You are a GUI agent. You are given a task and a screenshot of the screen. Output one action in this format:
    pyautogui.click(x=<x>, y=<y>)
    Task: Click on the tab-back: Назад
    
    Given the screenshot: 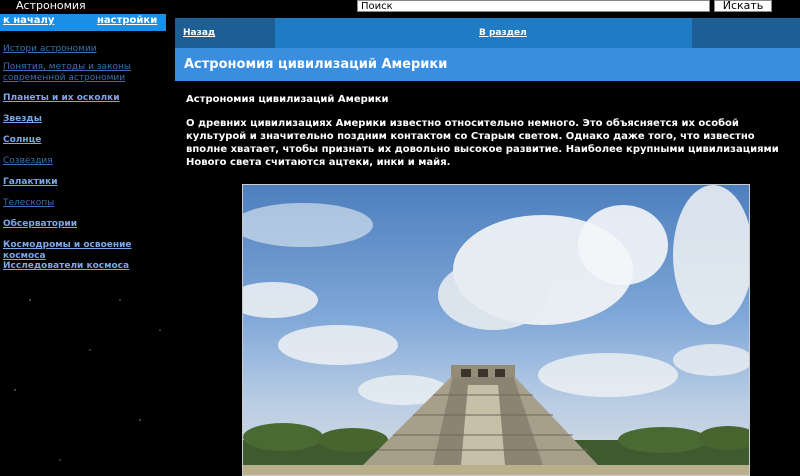 What is the action you would take?
    pyautogui.click(x=225, y=33)
    